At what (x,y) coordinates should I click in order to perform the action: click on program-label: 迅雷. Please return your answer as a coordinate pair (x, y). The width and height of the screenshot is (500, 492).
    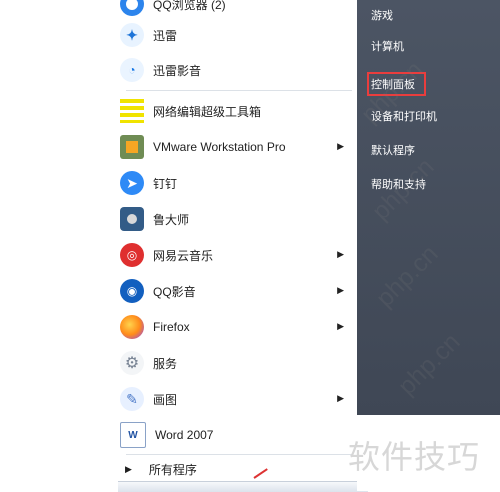
    Looking at the image, I should click on (165, 35).